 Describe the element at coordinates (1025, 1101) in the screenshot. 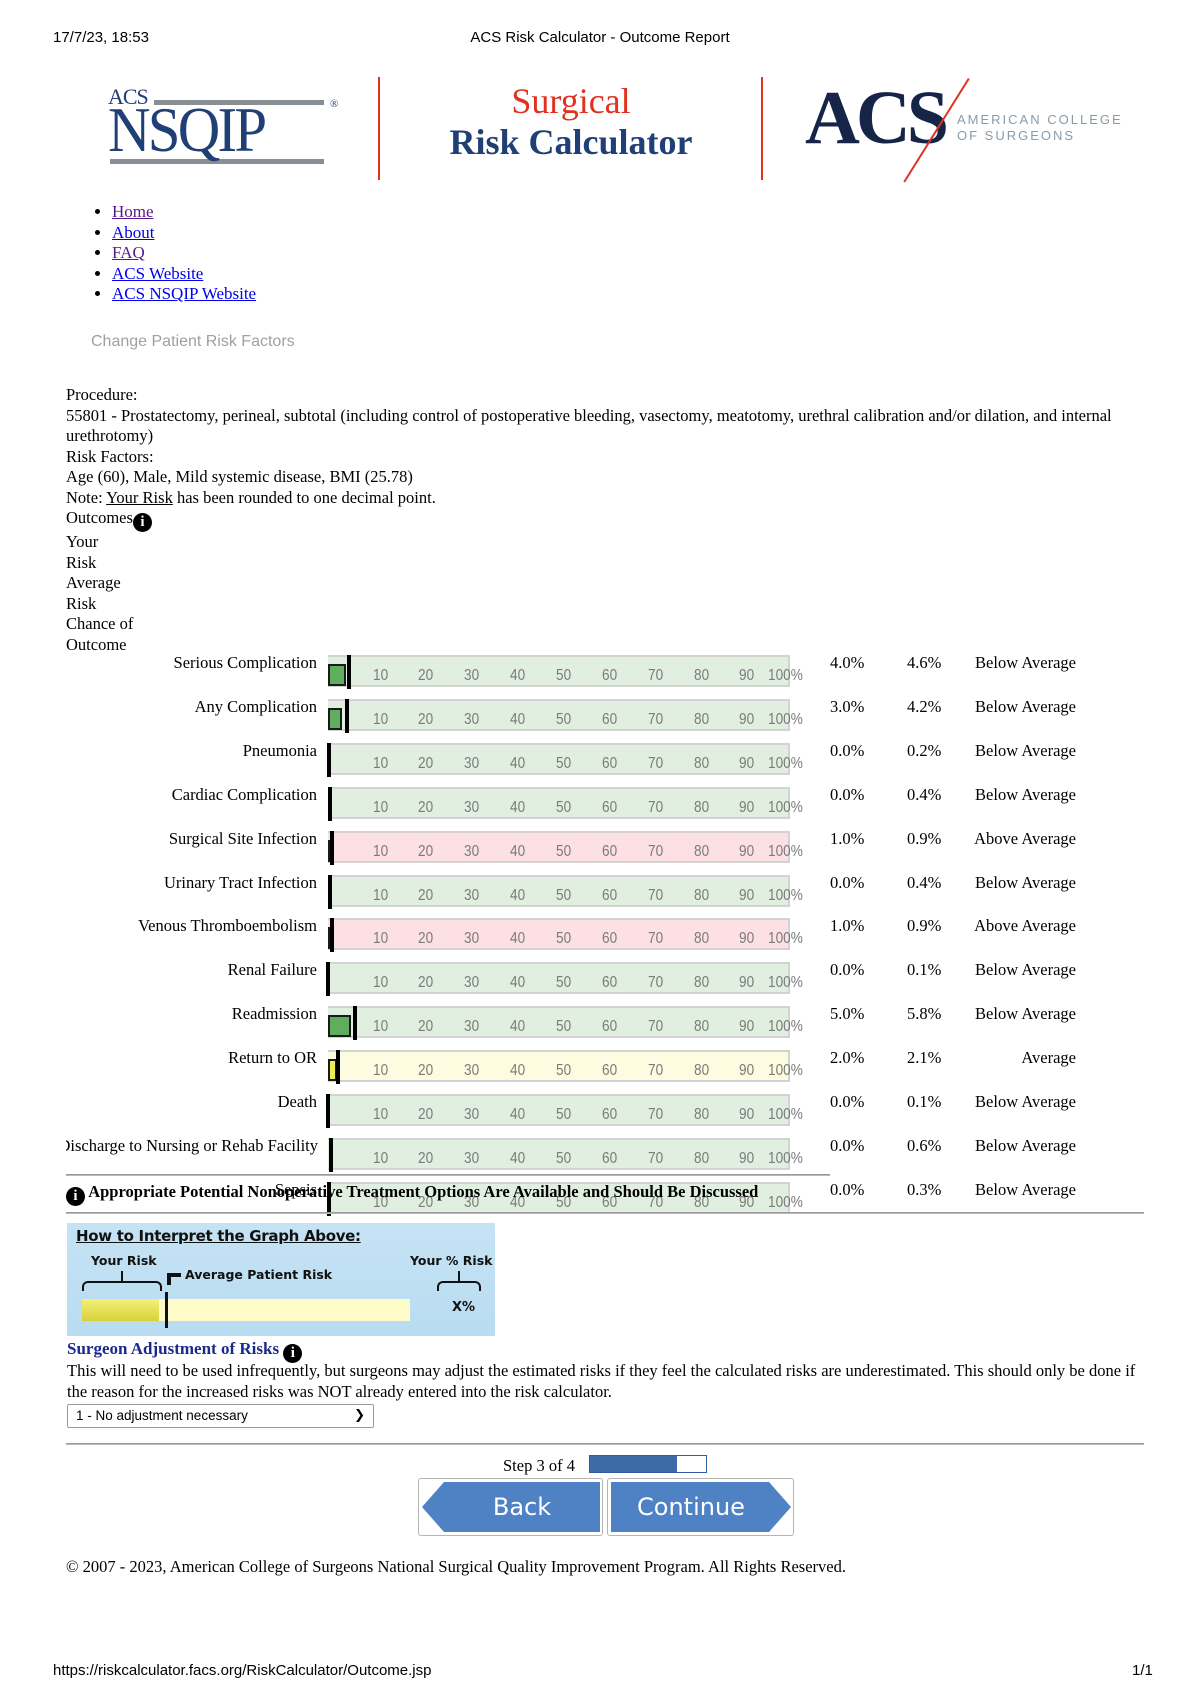

I see `chance-of-outcome: Below Average` at that location.